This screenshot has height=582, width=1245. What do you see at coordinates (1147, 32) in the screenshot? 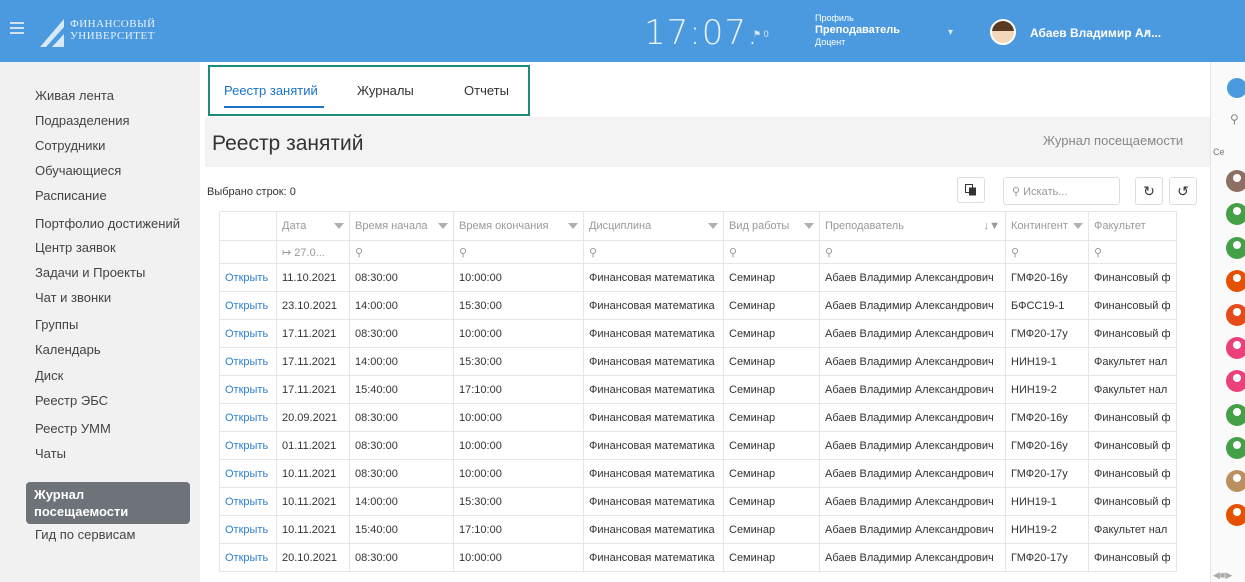
I see `user-menu-chevron-icon: ▾` at bounding box center [1147, 32].